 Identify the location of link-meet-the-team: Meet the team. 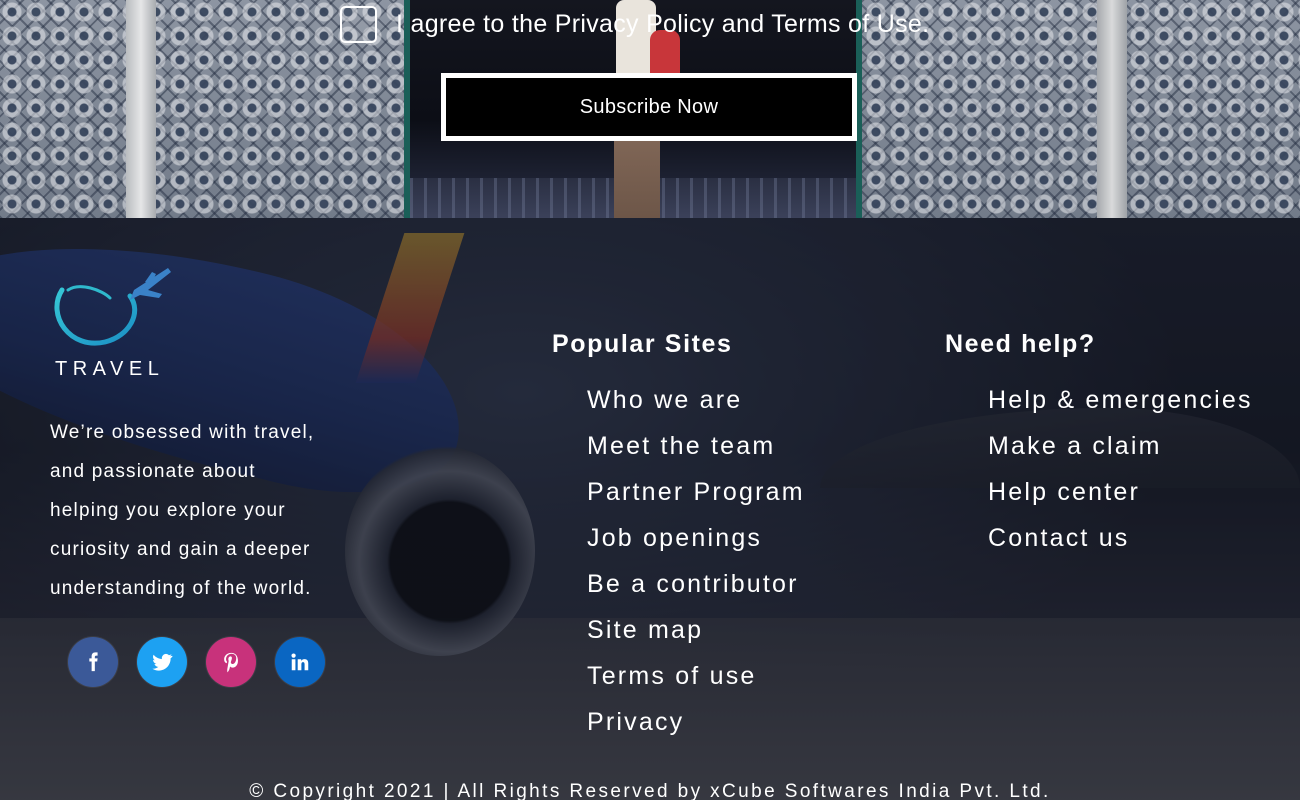
(696, 455).